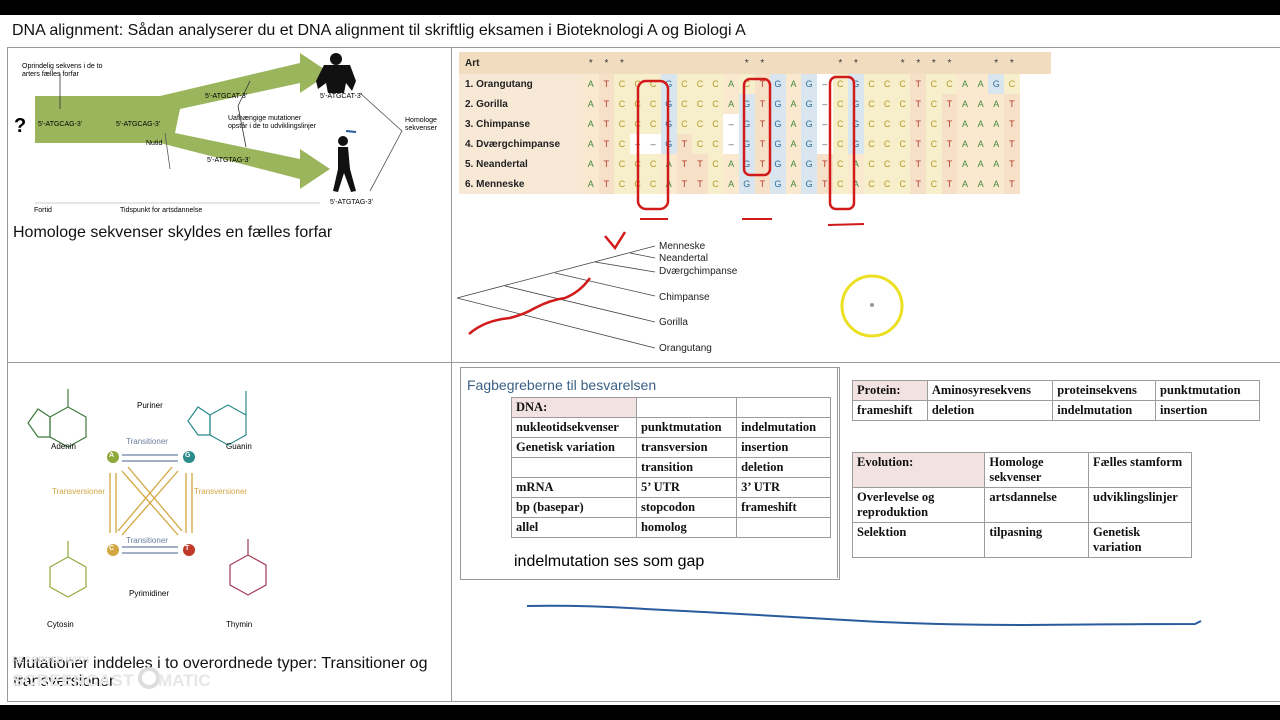  Describe the element at coordinates (574, 507) in the screenshot. I see `term-cell: bp (basepar)` at that location.